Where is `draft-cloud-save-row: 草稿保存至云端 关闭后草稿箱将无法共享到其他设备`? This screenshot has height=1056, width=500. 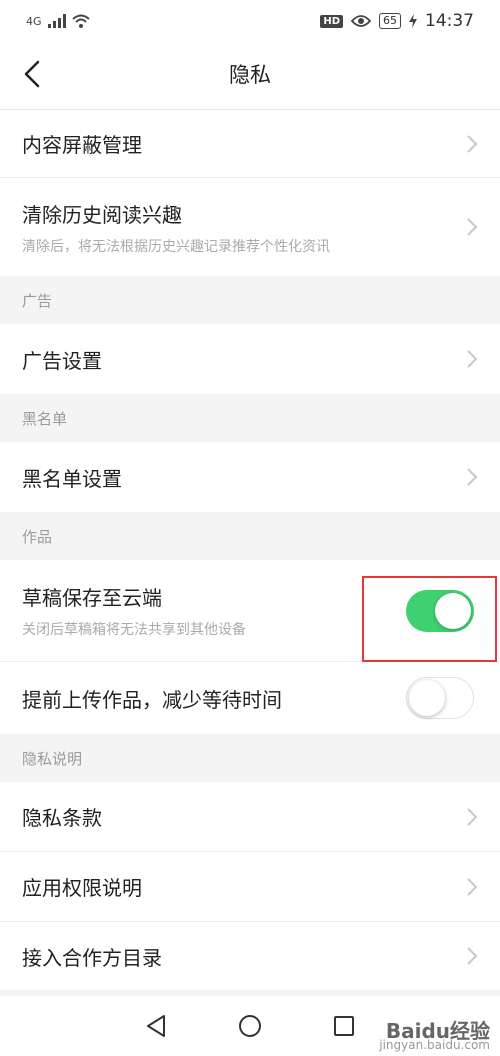 draft-cloud-save-row: 草稿保存至云端 关闭后草稿箱将无法共享到其他设备 is located at coordinates (250, 611).